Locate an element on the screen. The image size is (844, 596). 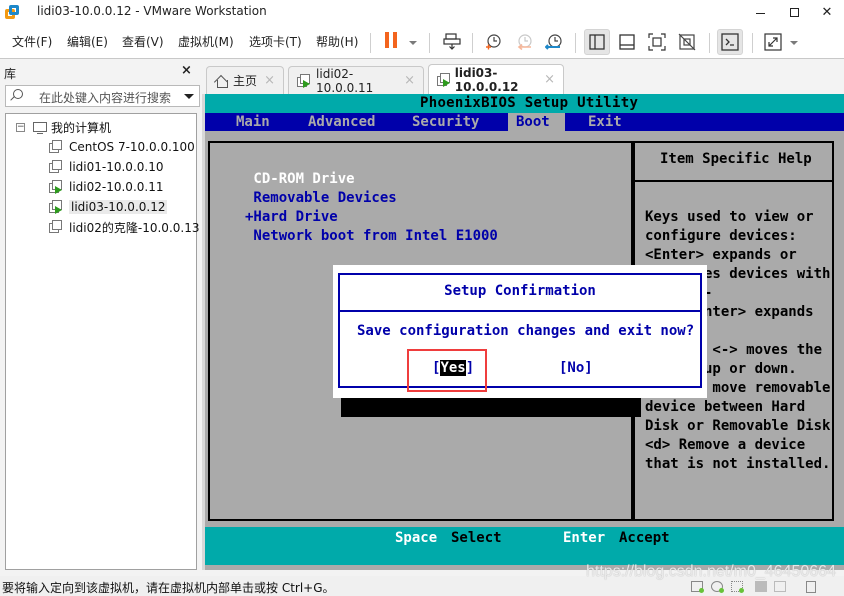
menu-help: 帮助(H) is located at coordinates (337, 41).